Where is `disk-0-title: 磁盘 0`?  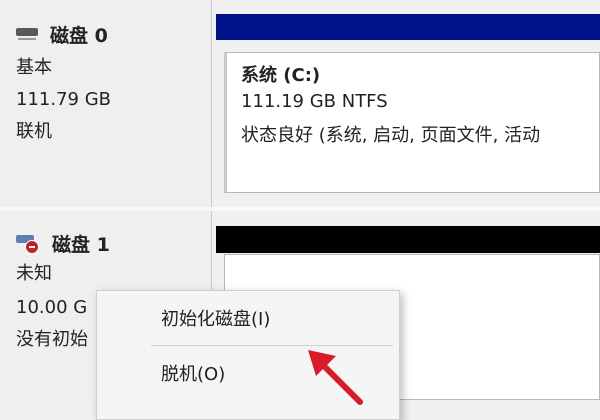
disk-0-title: 磁盘 0 is located at coordinates (62, 34).